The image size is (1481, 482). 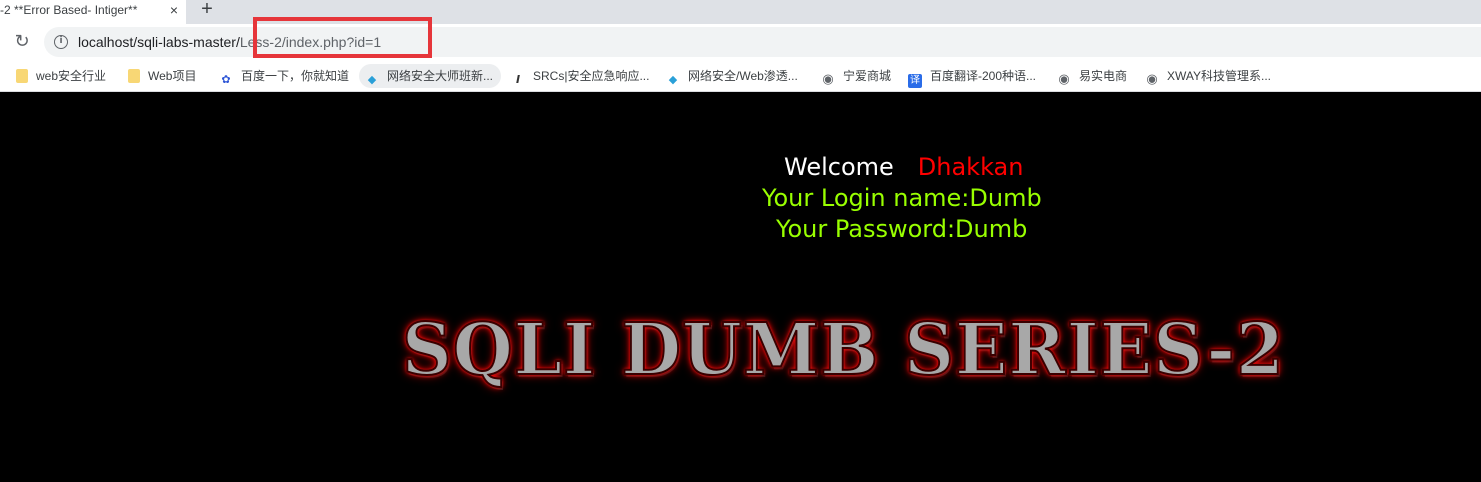 I want to click on bookmark-label: 易实电商, so click(x=1103, y=76).